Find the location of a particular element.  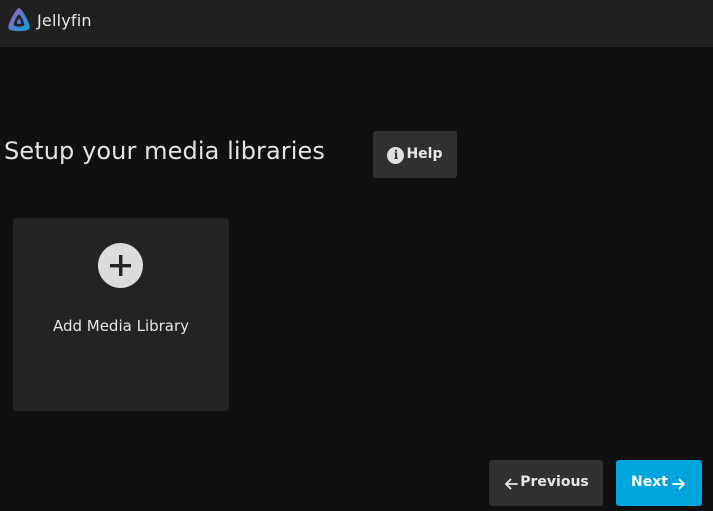

help-button: i Help is located at coordinates (415, 154).